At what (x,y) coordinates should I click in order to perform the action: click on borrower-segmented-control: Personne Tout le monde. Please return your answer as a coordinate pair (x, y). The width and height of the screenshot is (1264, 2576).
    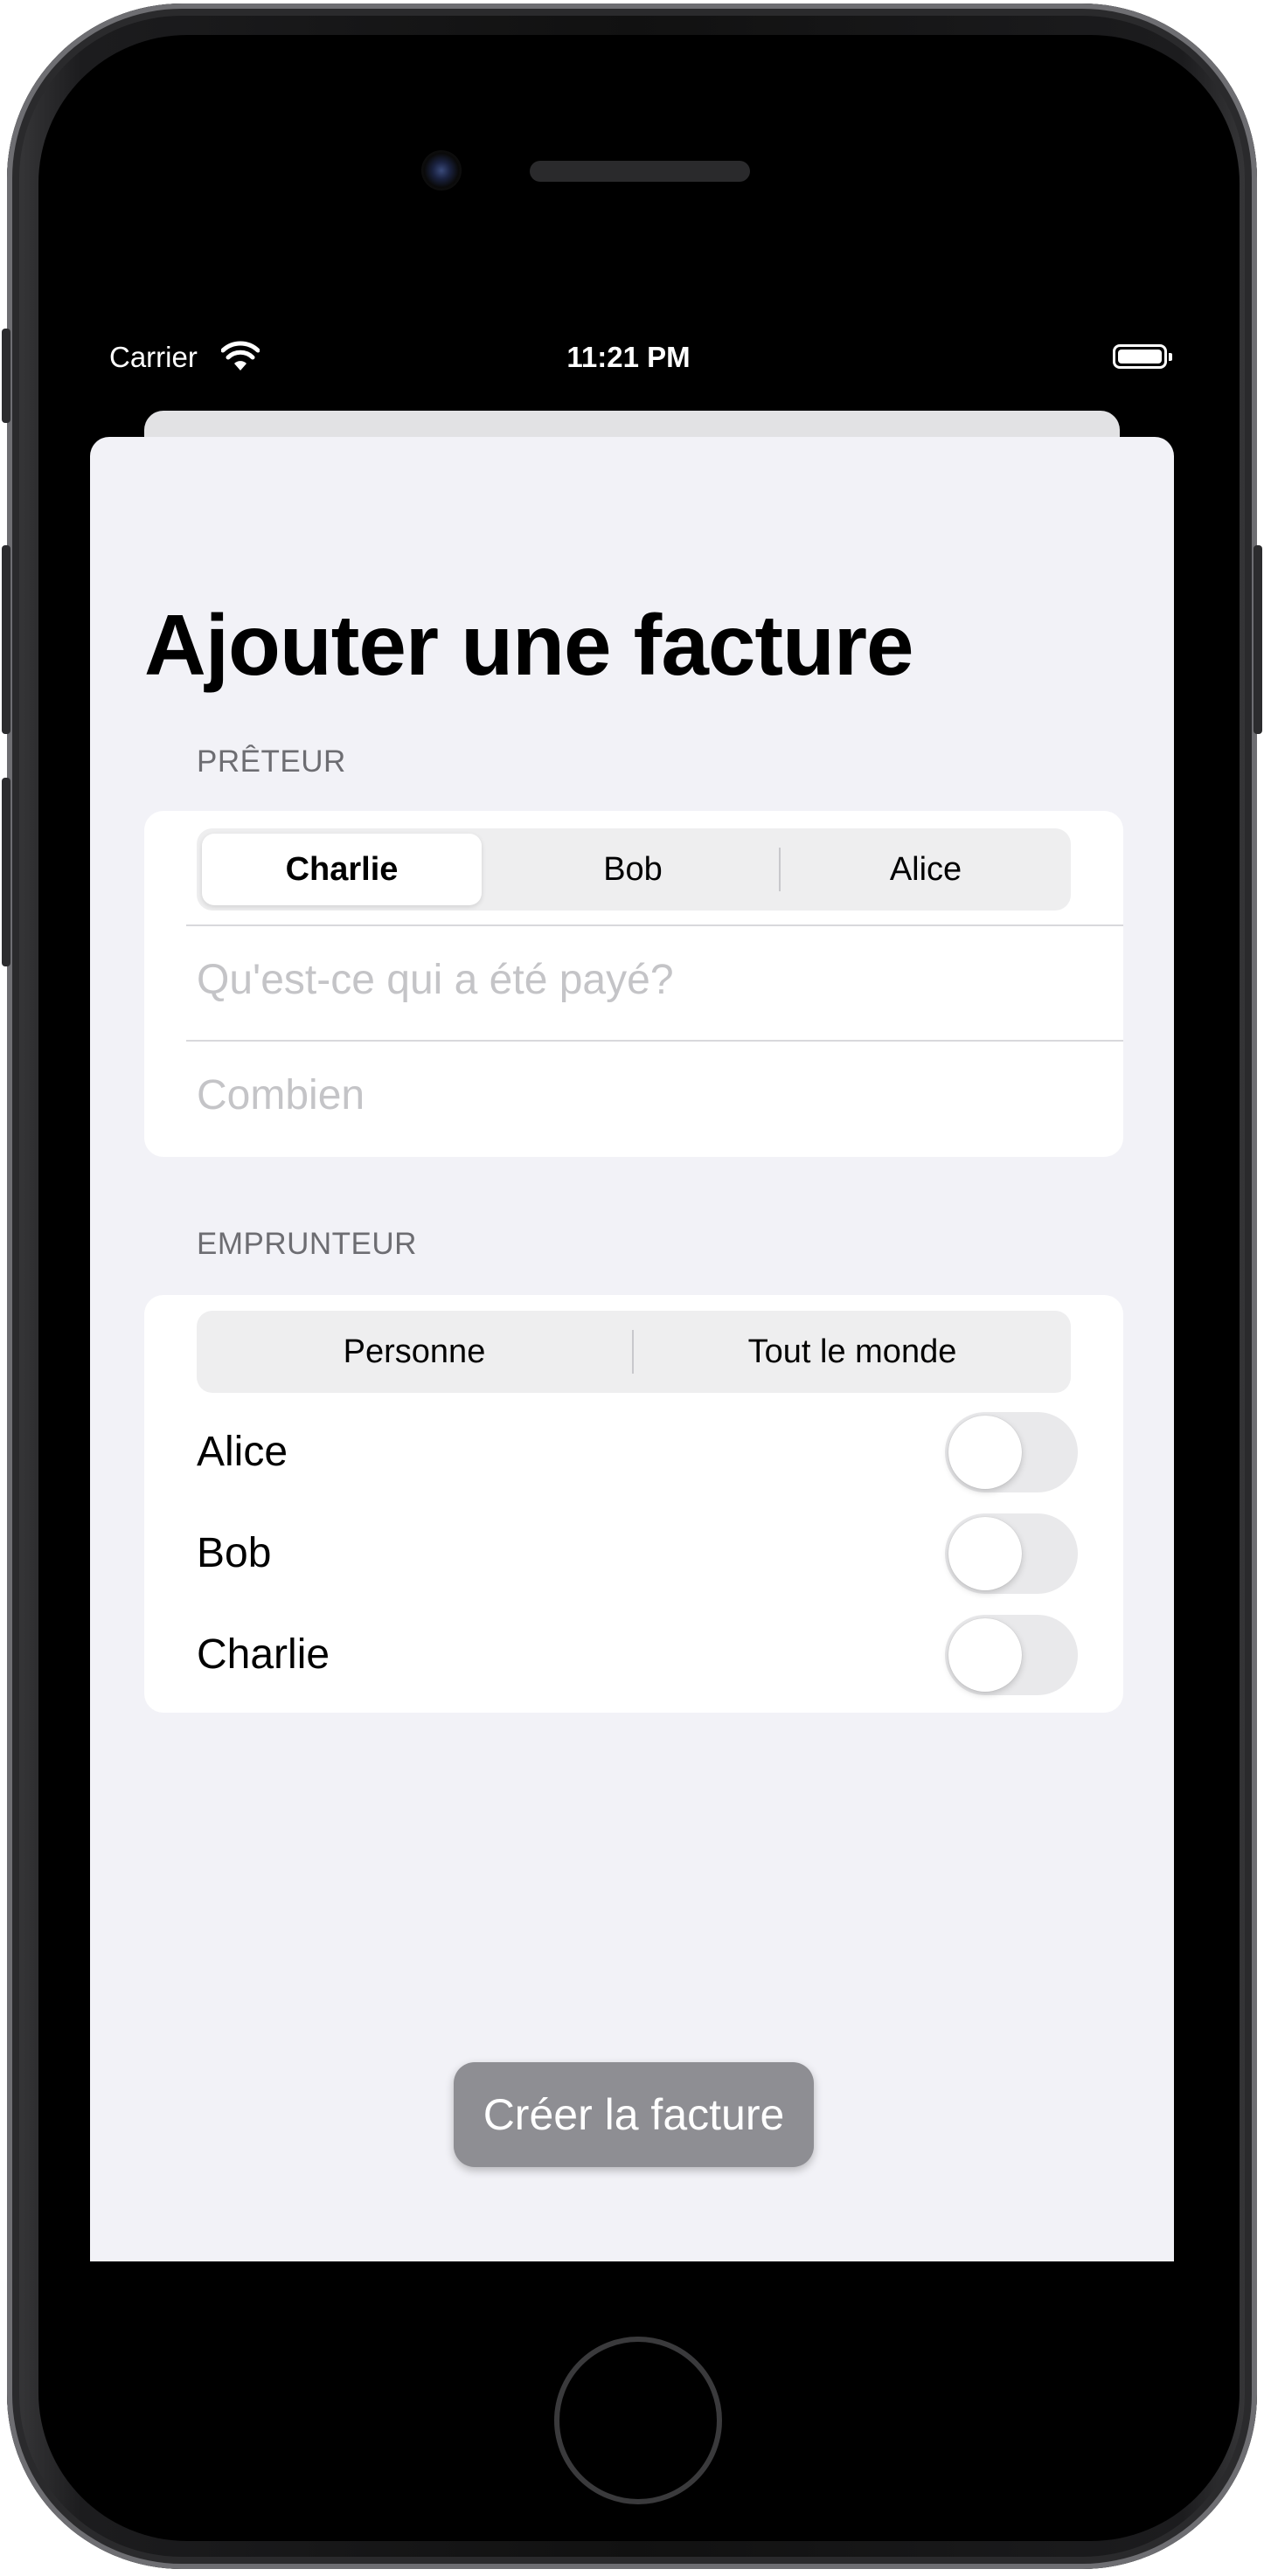
    Looking at the image, I should click on (634, 1352).